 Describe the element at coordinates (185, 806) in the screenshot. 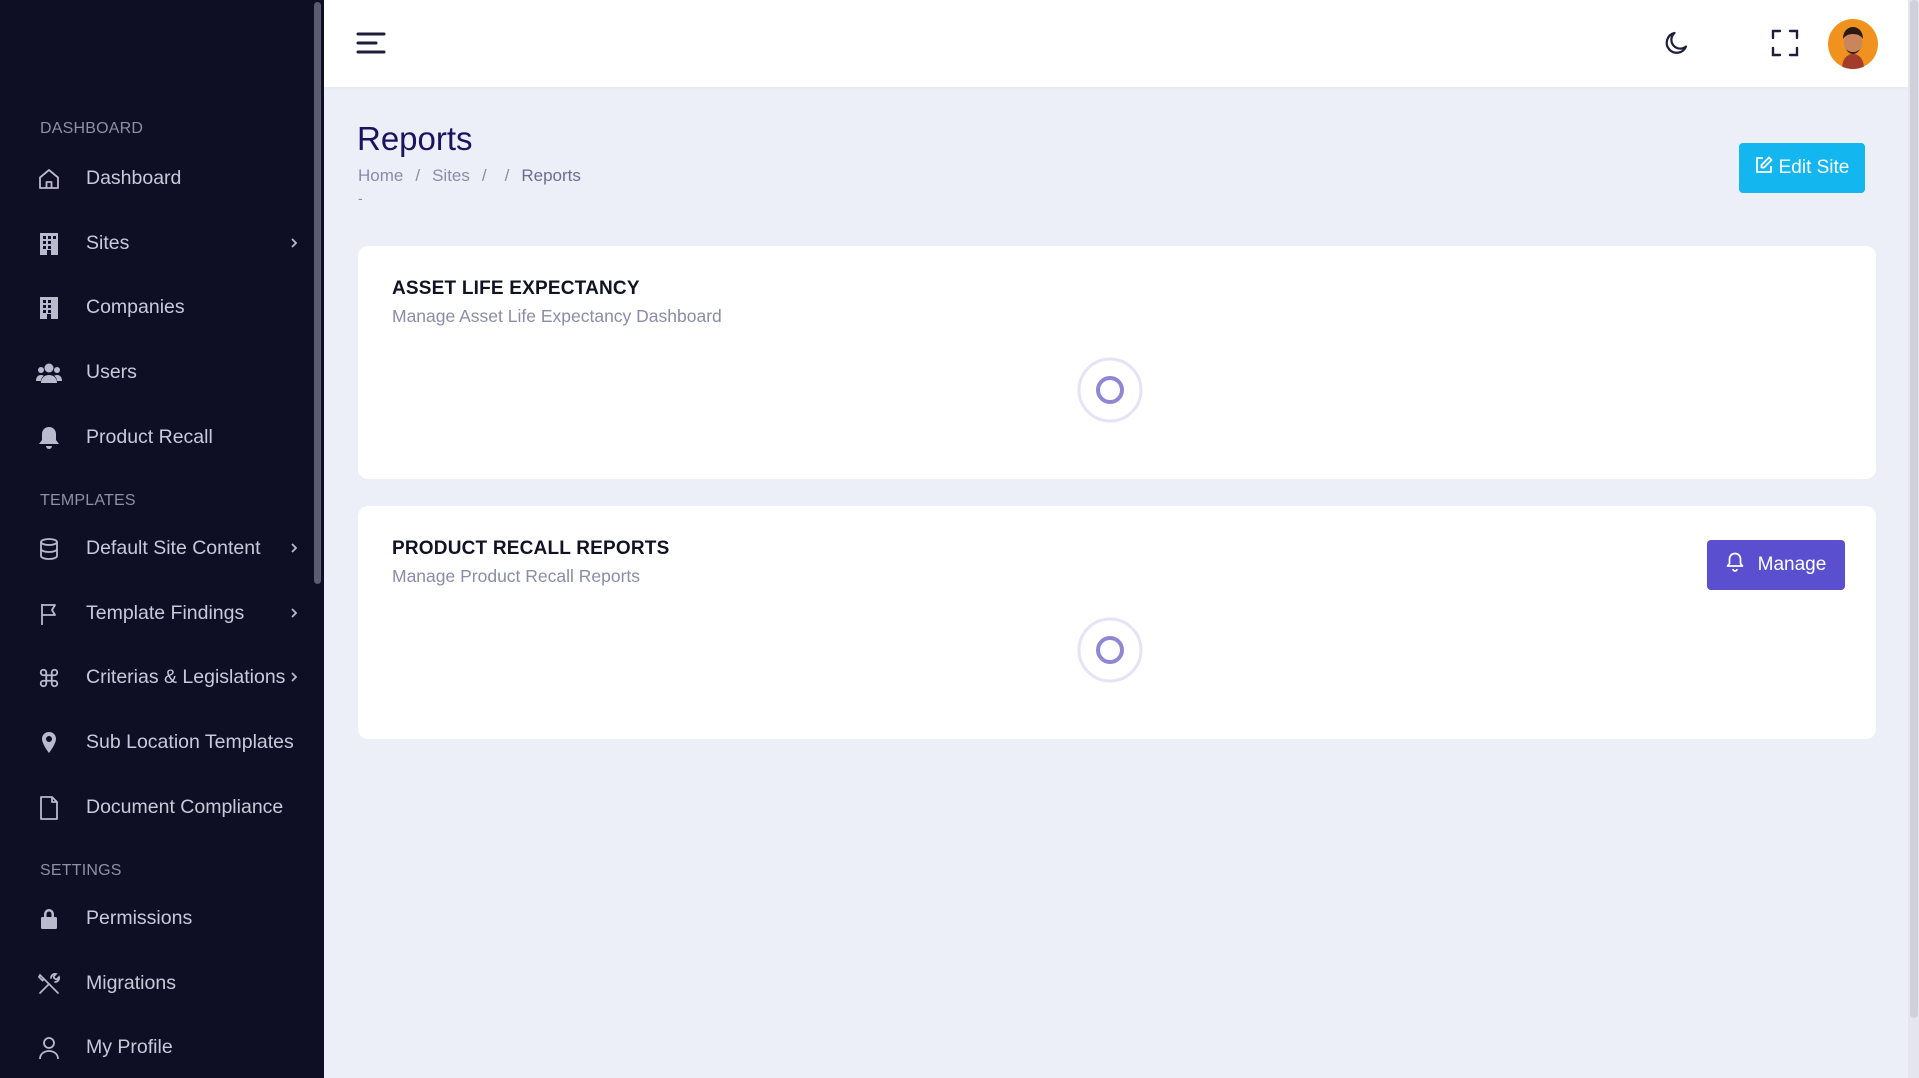

I see `sidebar-item-label: Document Compliance` at that location.